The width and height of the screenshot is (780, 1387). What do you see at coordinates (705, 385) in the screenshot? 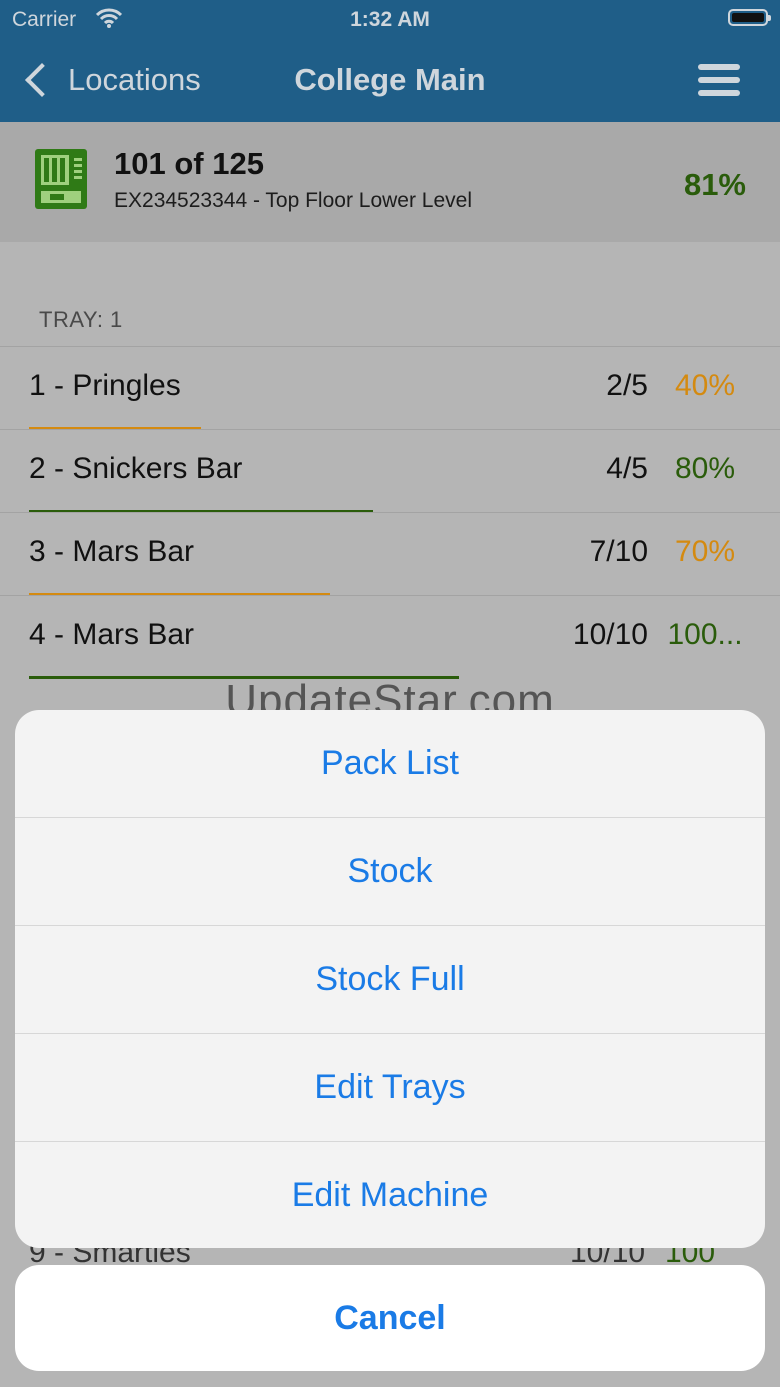
I see `product-percent: 40%` at bounding box center [705, 385].